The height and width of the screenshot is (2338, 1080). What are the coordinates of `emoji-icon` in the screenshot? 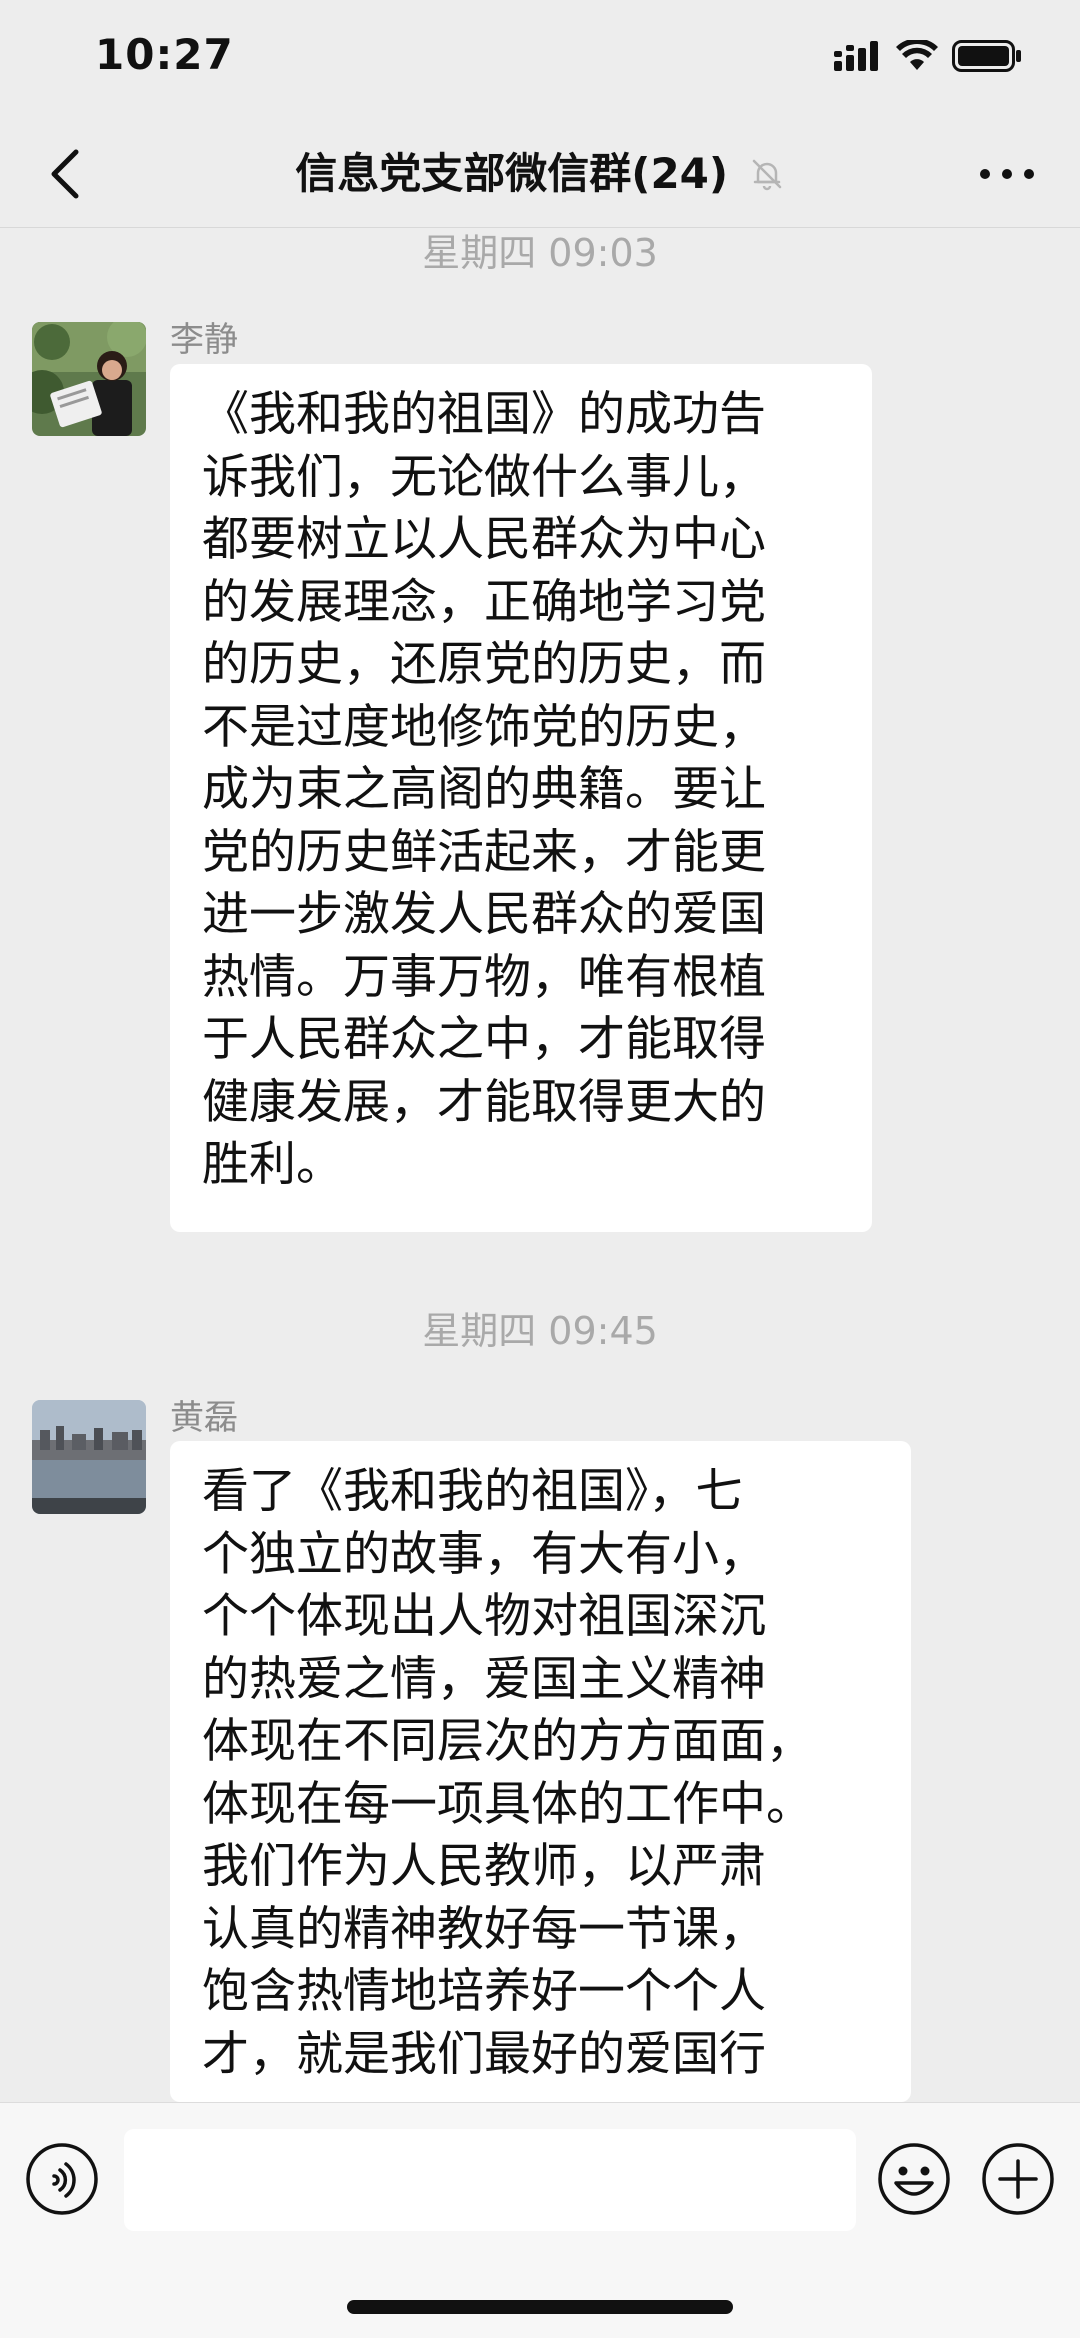 It's located at (914, 2179).